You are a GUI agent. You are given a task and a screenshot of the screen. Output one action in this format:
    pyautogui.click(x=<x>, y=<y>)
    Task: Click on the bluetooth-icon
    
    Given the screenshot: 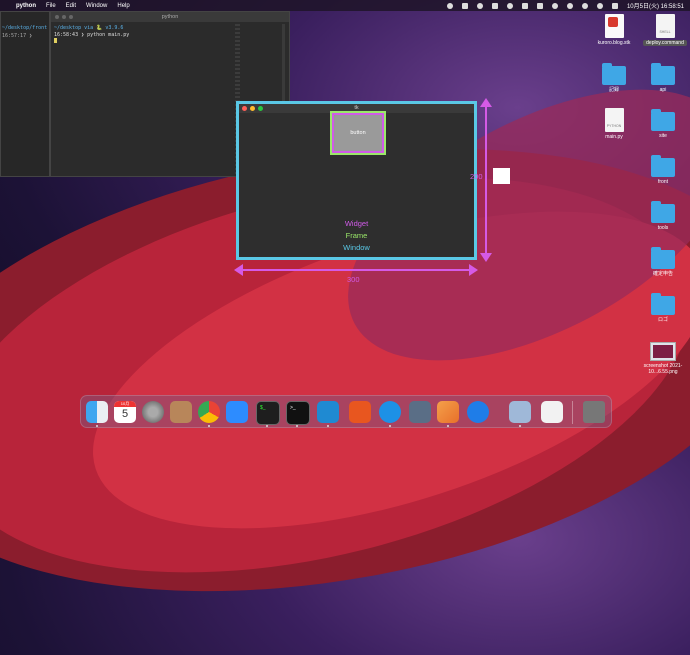 What is the action you would take?
    pyautogui.click(x=554, y=5)
    